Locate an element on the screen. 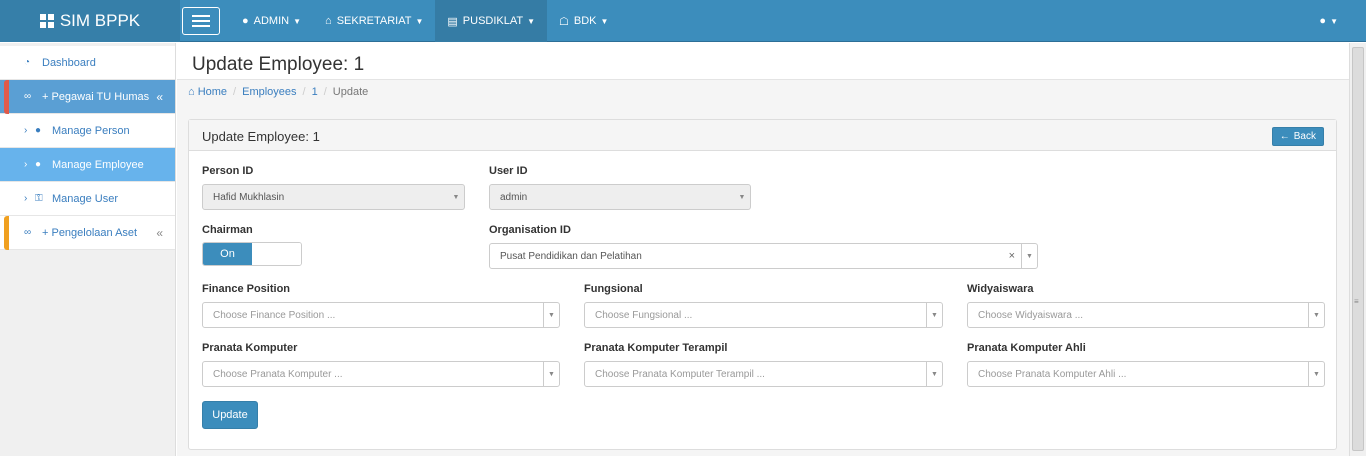 Image resolution: width=1366 pixels, height=456 pixels. nav-bdk-label: BDK is located at coordinates (585, 21).